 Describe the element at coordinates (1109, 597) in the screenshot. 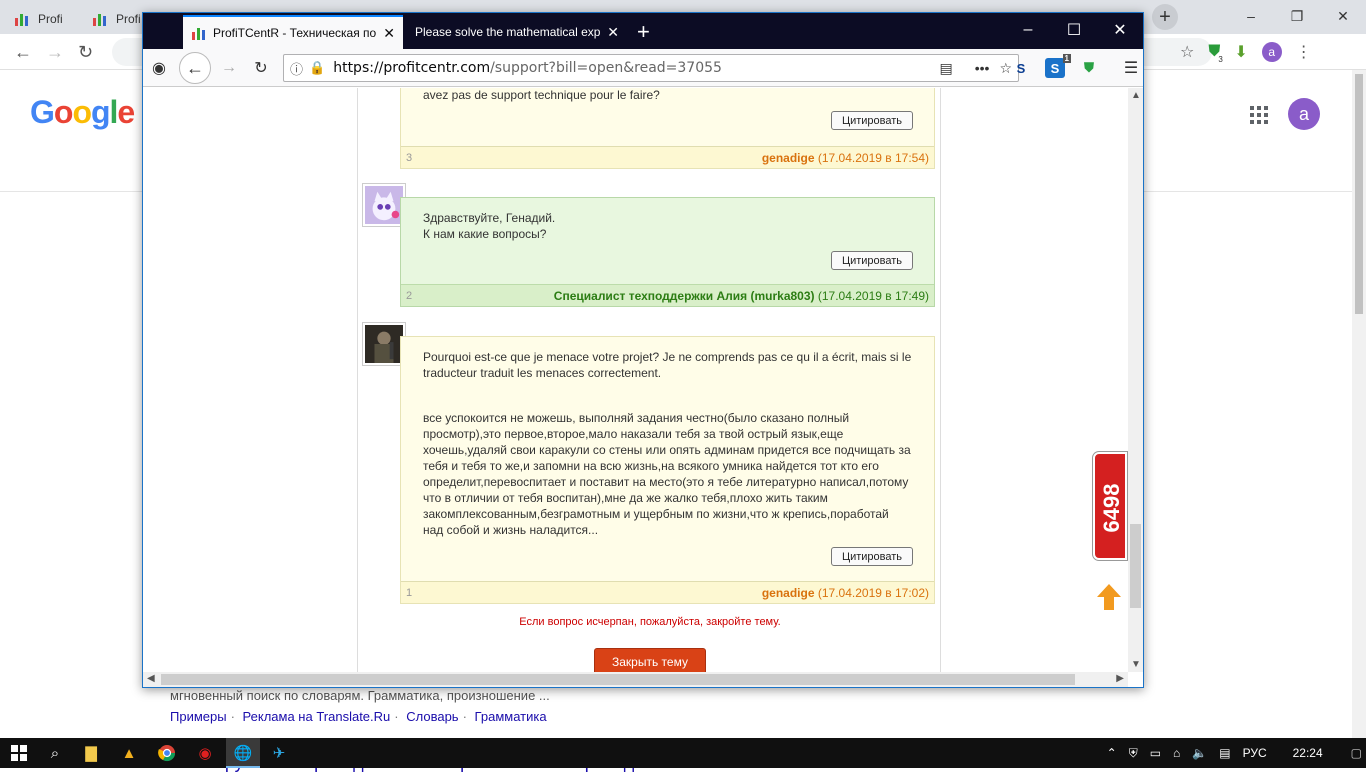

I see `scroll-to-top-icon` at that location.